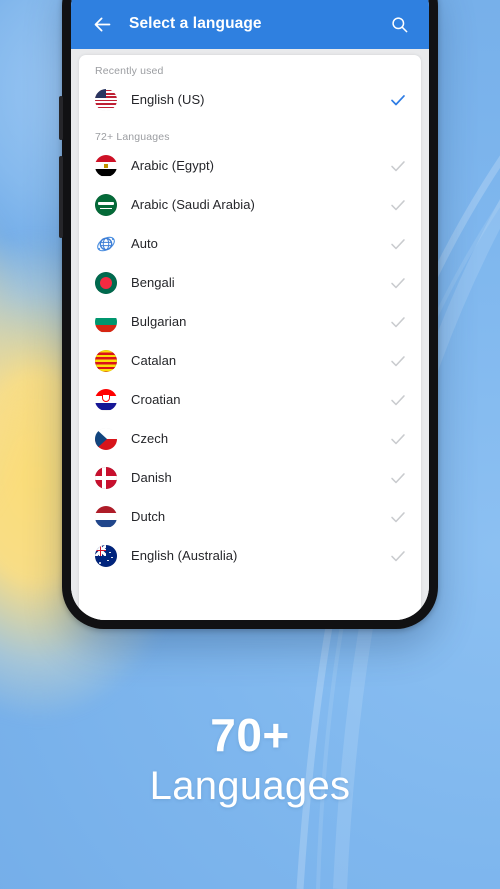 The height and width of the screenshot is (889, 500). Describe the element at coordinates (61, 197) in the screenshot. I see `phone-volume-button-down` at that location.